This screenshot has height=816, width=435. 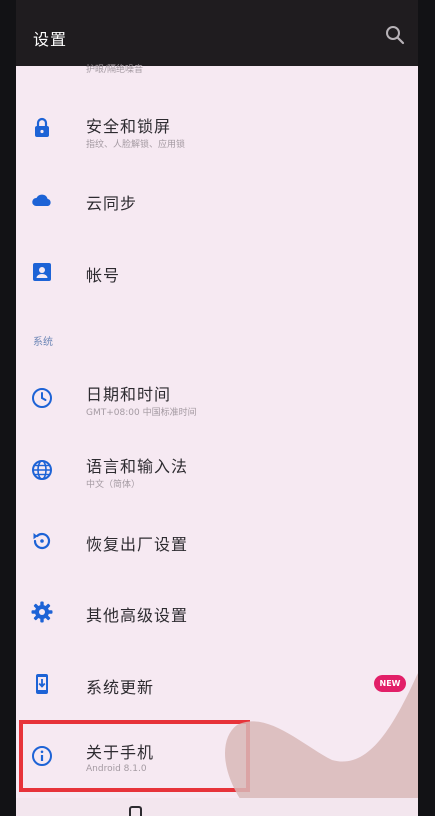 I want to click on setting-item-language: 语言和输入法 中文（简体）, so click(x=217, y=470).